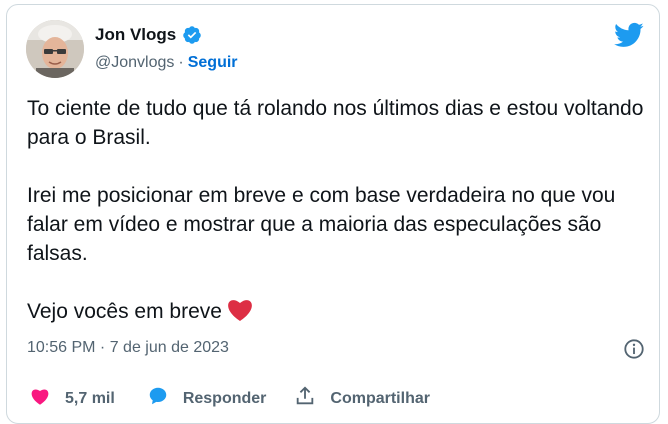 This screenshot has height=424, width=668. Describe the element at coordinates (128, 348) in the screenshot. I see `tweet-timestamp: 10:56 PM · 7 de jun de 2023` at that location.